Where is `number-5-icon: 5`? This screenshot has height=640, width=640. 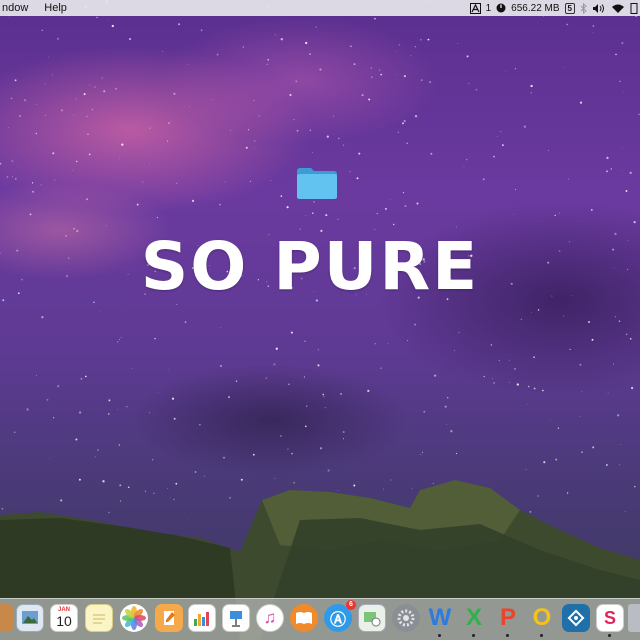
number-5-icon: 5 is located at coordinates (569, 8).